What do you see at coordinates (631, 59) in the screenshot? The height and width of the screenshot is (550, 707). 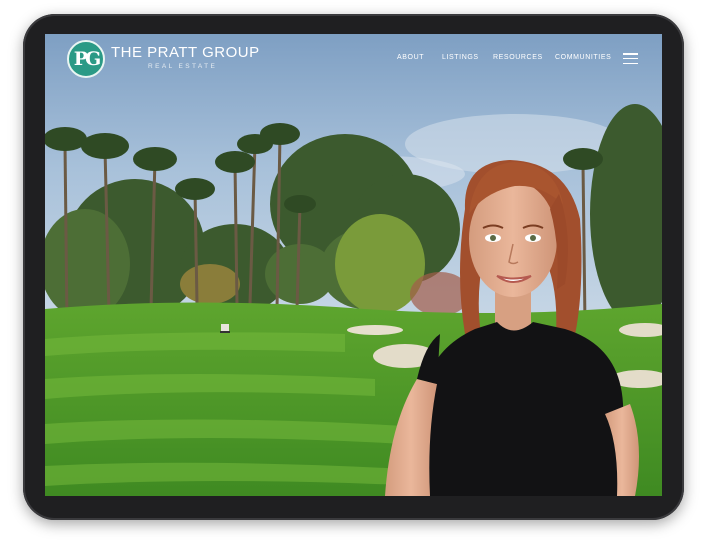 I see `hamburger-menu-icon` at bounding box center [631, 59].